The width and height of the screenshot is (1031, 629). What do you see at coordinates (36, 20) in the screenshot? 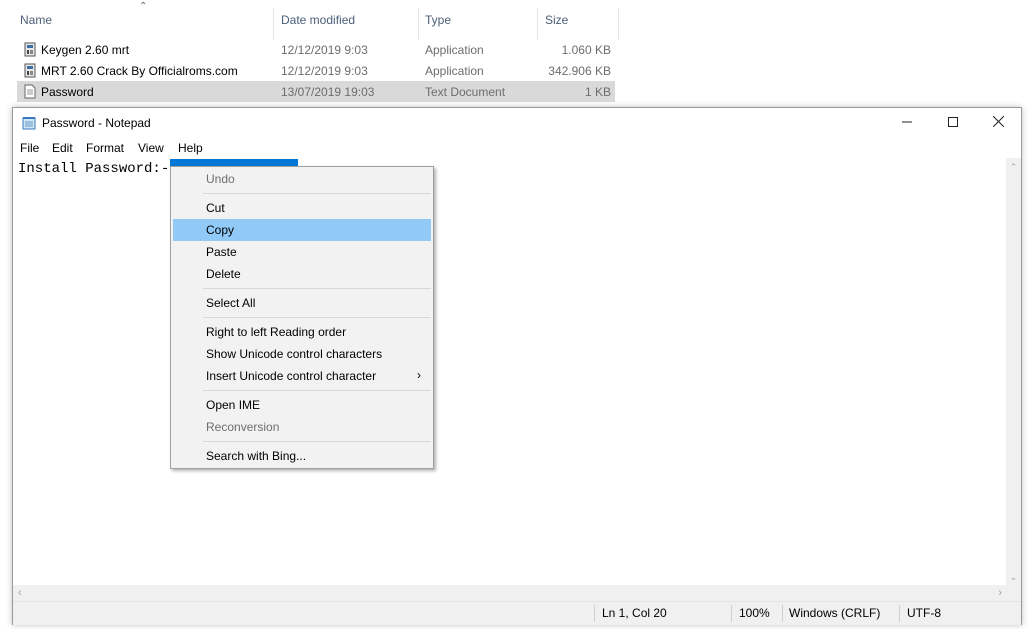
I see `column-header-name: Name` at bounding box center [36, 20].